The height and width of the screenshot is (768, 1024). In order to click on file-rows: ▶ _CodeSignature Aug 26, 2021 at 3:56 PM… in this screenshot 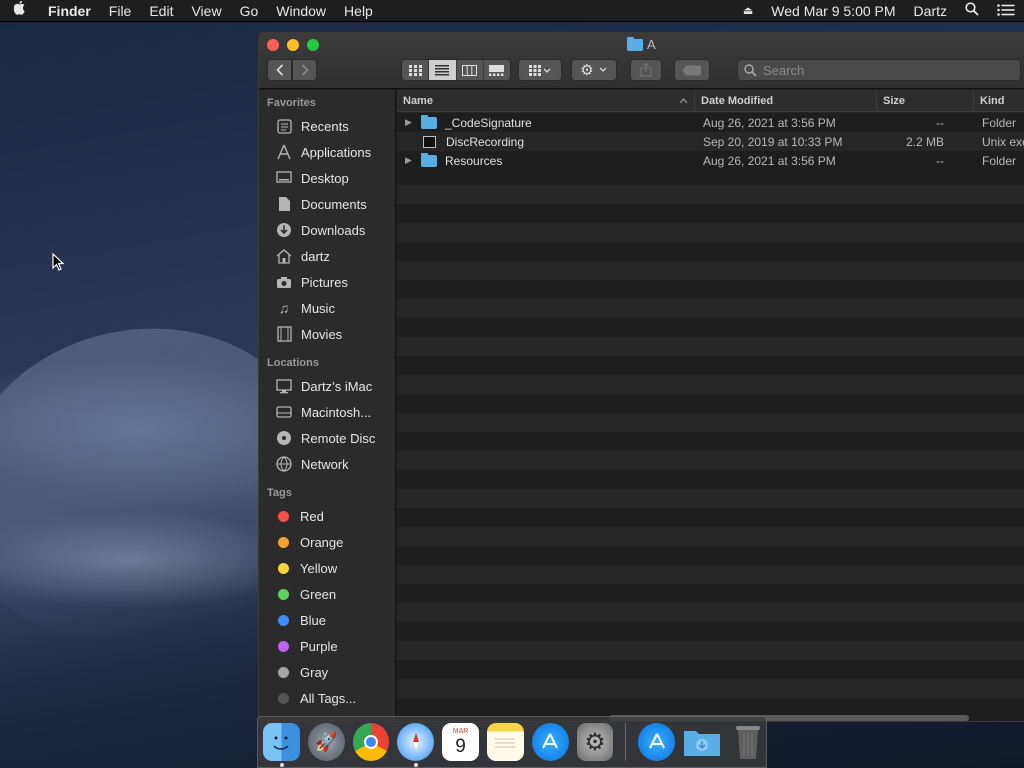, I will do `click(710, 141)`.